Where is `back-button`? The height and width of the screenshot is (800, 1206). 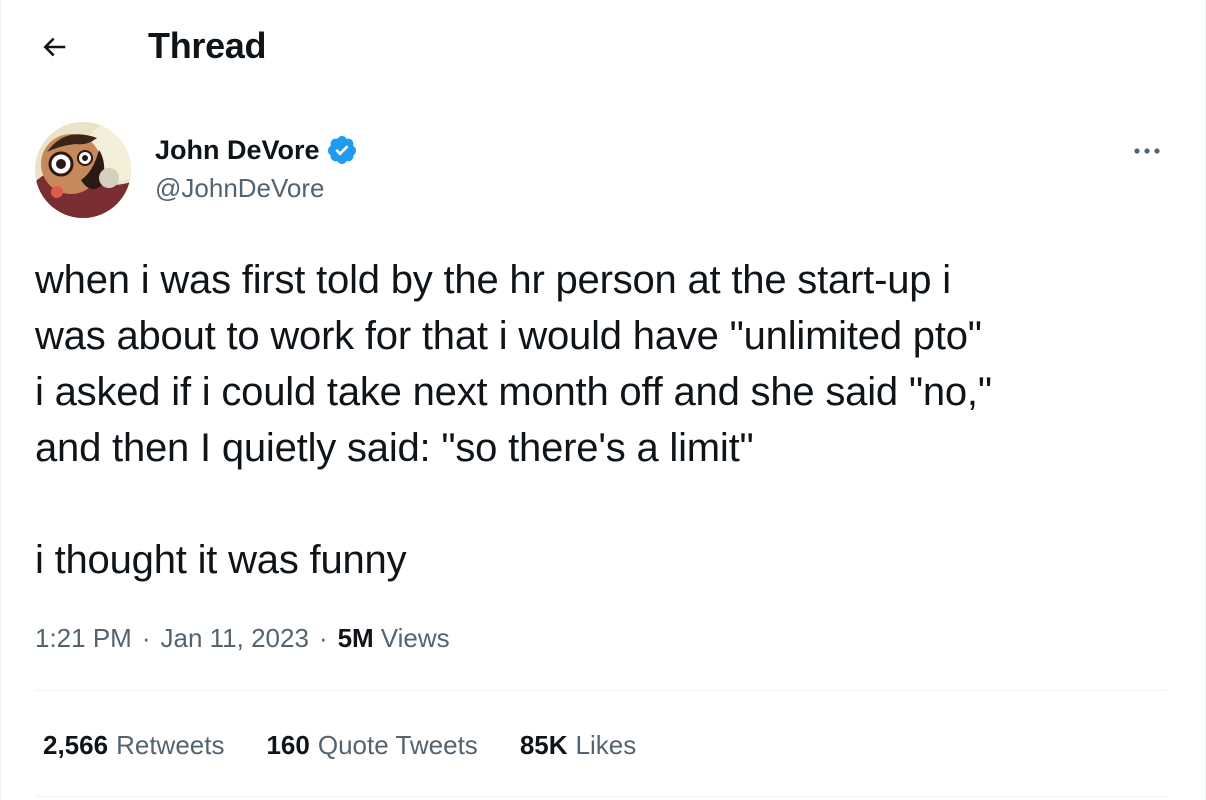 back-button is located at coordinates (54, 47).